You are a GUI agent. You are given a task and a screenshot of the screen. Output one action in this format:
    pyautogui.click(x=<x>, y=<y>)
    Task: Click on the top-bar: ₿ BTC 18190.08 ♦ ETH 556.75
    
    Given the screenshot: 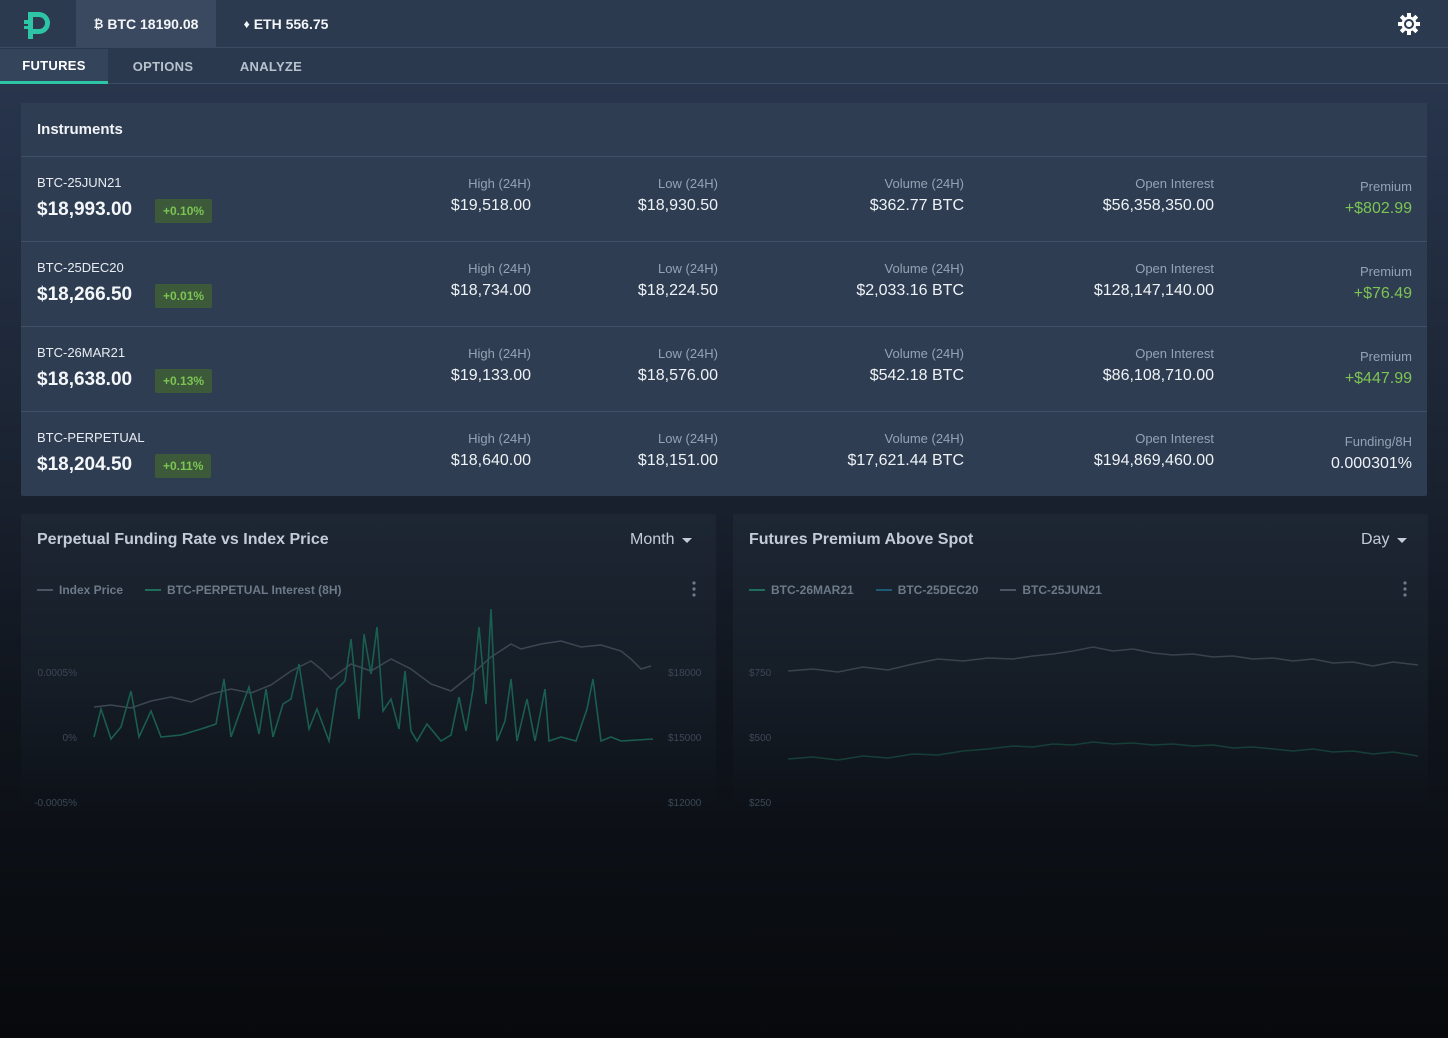 What is the action you would take?
    pyautogui.click(x=724, y=24)
    